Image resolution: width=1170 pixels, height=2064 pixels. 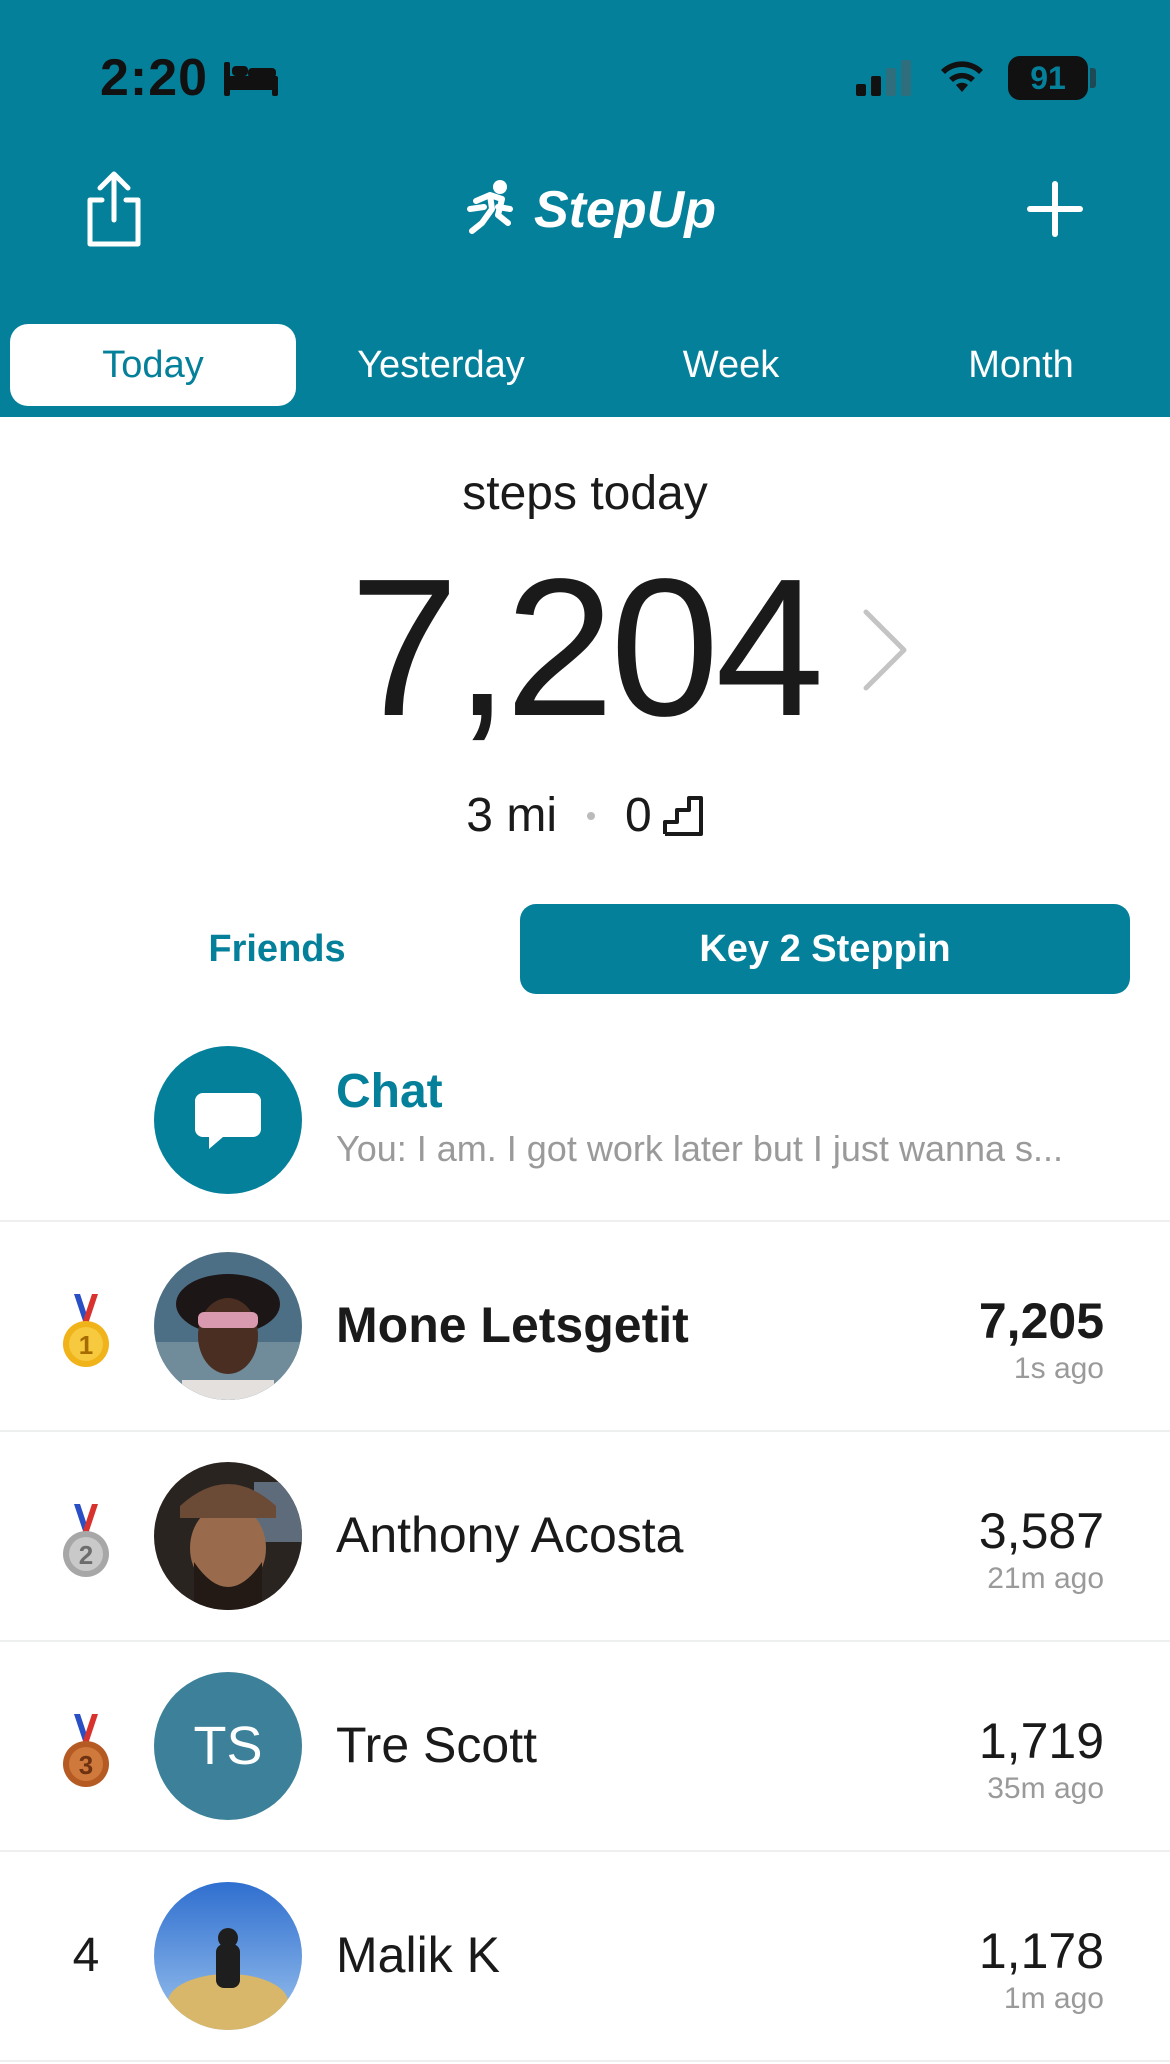 I want to click on wifi-icon, so click(x=962, y=76).